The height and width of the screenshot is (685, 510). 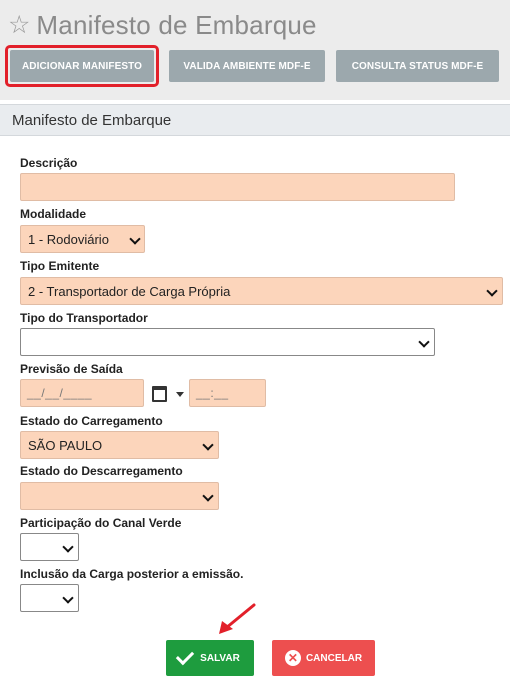 I want to click on previsao-hora-input: __:__, so click(x=227, y=393).